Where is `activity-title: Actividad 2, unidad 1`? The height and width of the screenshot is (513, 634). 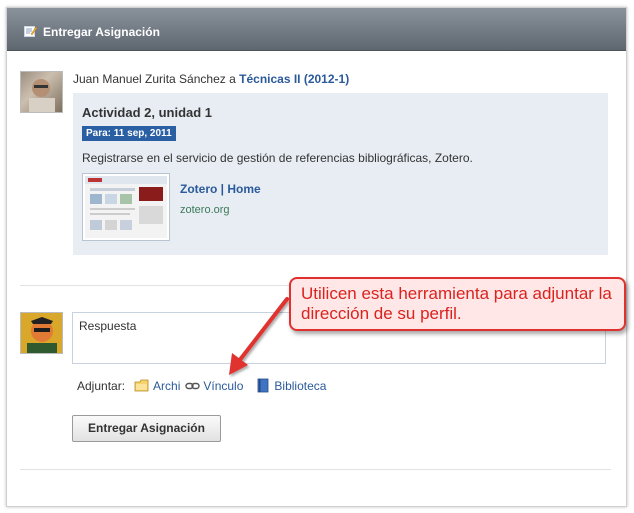
activity-title: Actividad 2, unidad 1 is located at coordinates (147, 112).